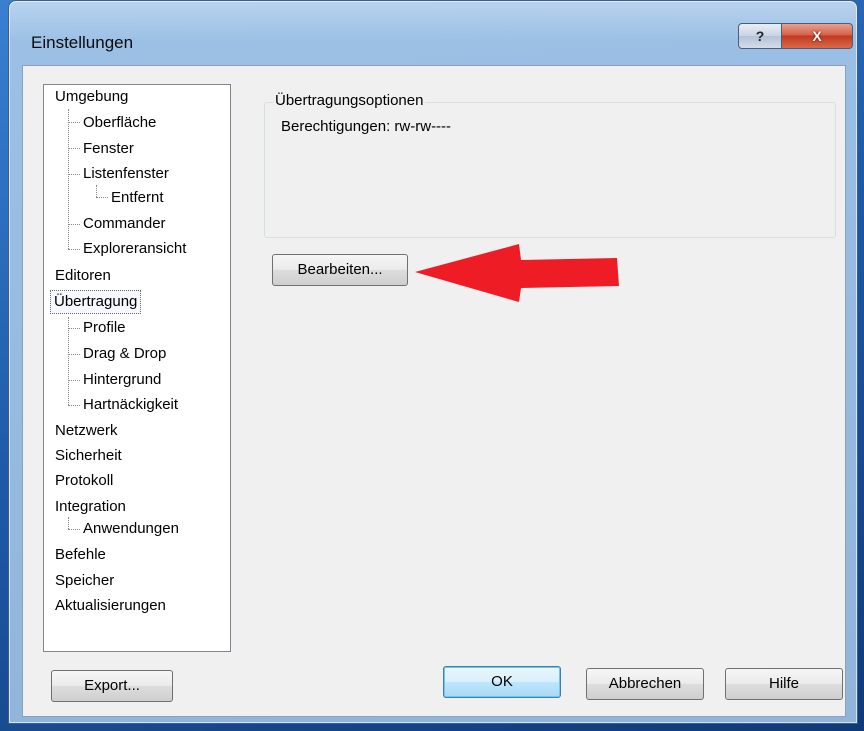  What do you see at coordinates (91, 97) in the screenshot?
I see `tree-item-umgebung: Umgebung` at bounding box center [91, 97].